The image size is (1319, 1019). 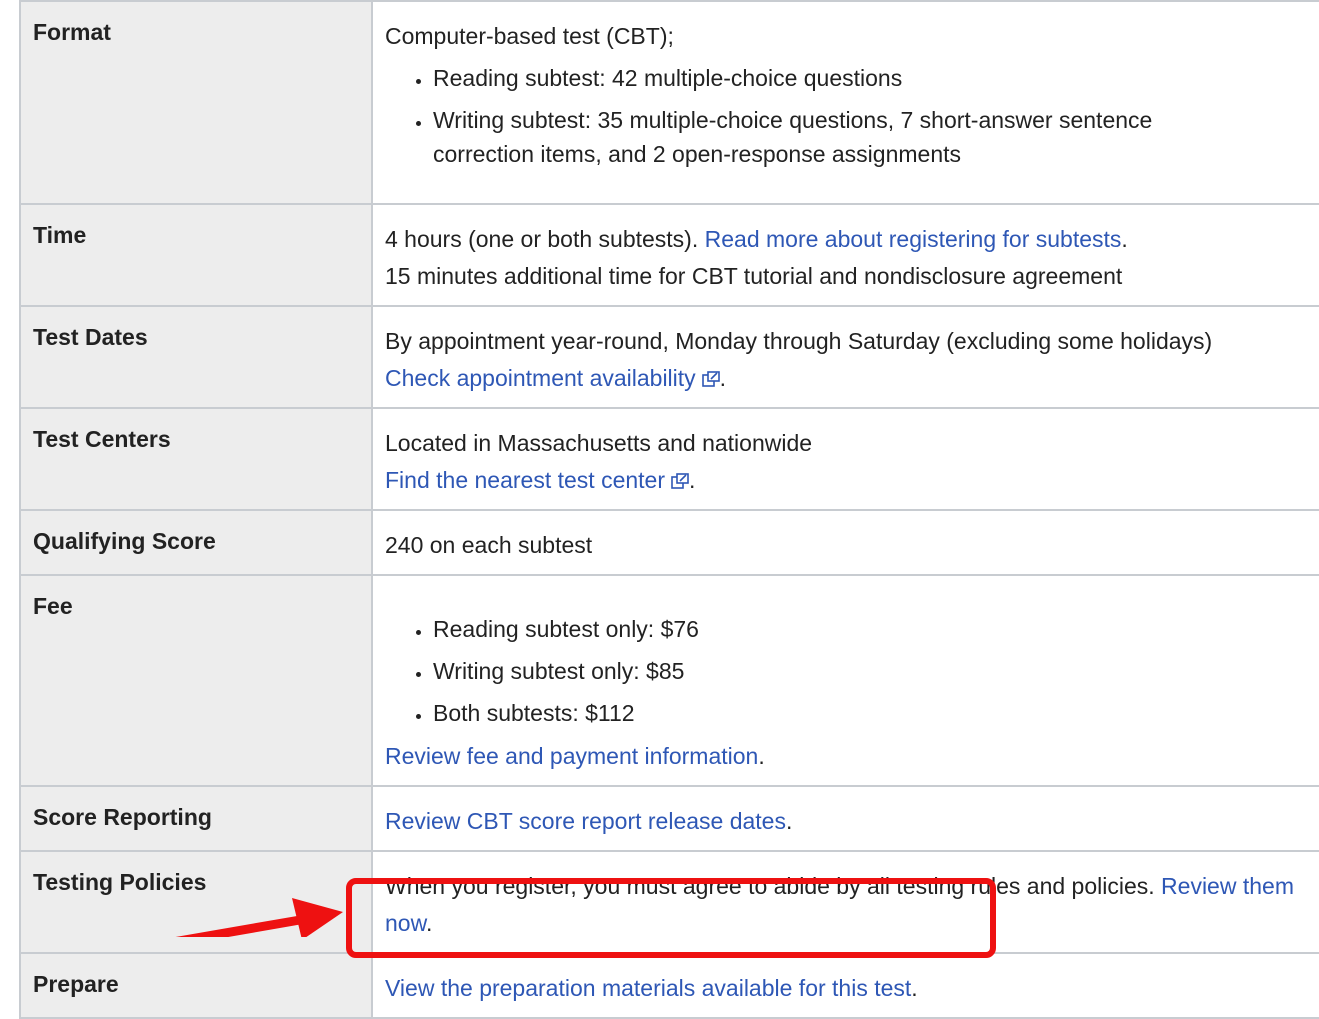 What do you see at coordinates (876, 629) in the screenshot?
I see `fee-item-reading: Reading subtest only: $76` at bounding box center [876, 629].